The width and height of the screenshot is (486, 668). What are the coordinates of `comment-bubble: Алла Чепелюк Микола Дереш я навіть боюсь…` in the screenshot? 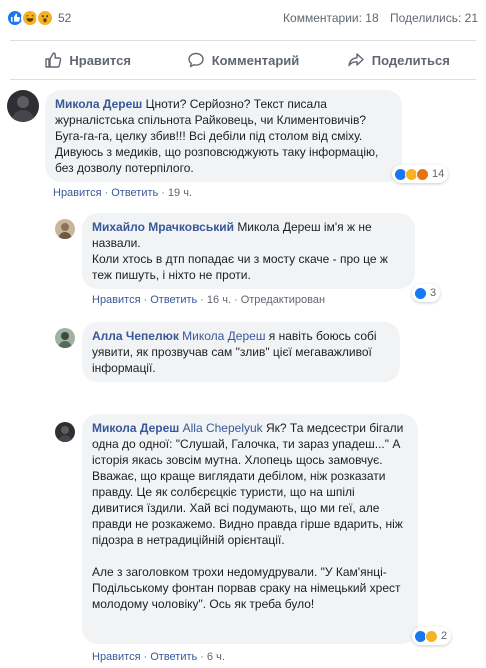 It's located at (241, 352).